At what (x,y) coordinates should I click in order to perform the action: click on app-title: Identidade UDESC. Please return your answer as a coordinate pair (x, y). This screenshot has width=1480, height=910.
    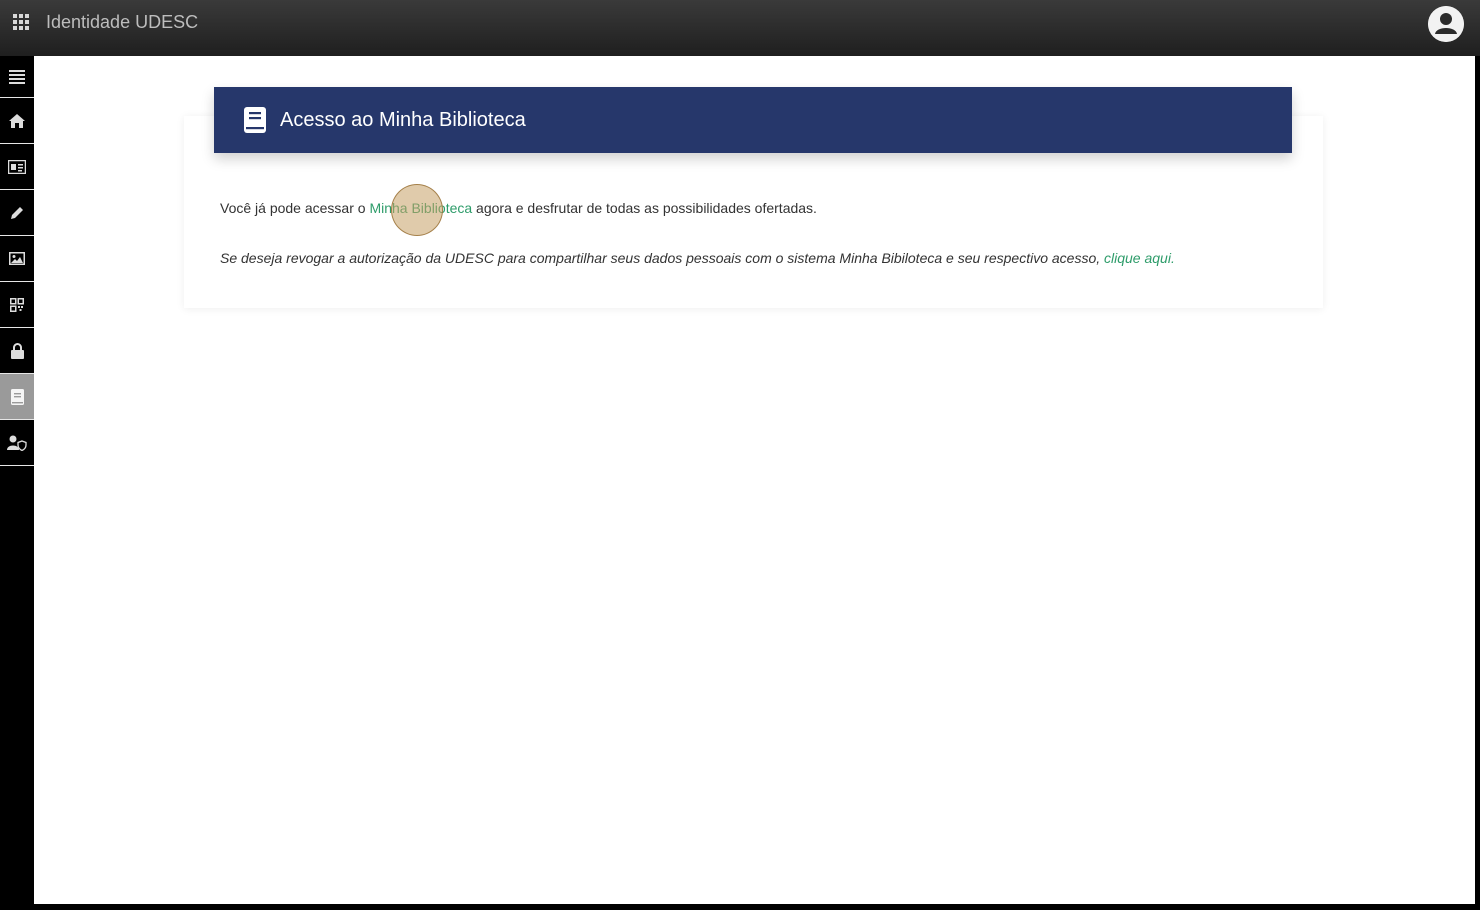
    Looking at the image, I should click on (122, 21).